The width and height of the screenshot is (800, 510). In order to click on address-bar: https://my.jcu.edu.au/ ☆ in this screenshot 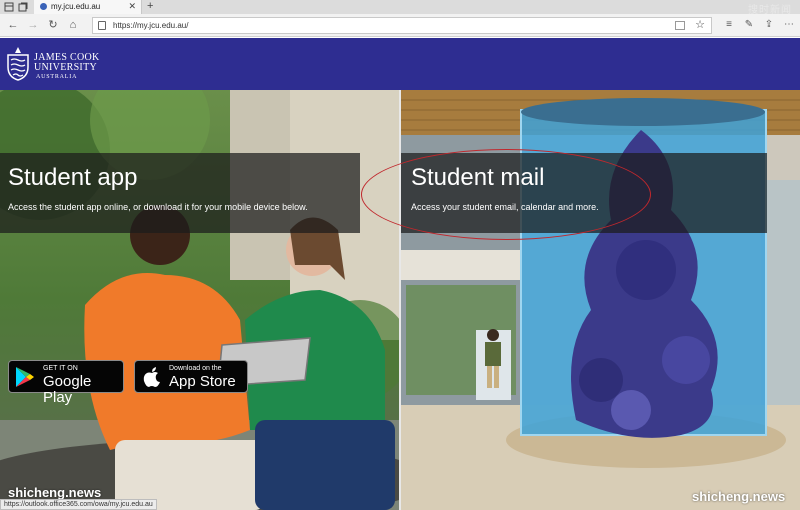, I will do `click(402, 25)`.